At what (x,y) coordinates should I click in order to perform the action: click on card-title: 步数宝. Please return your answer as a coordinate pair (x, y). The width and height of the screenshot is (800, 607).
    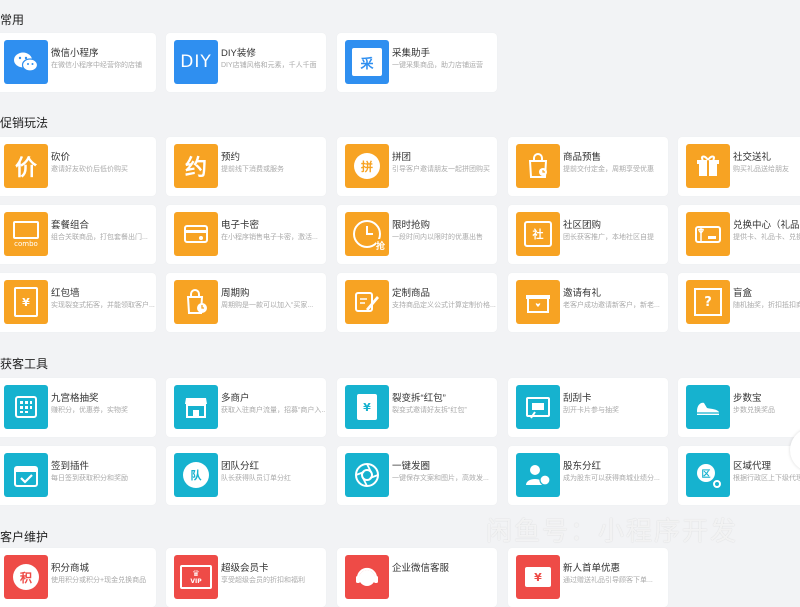
    Looking at the image, I should click on (747, 398).